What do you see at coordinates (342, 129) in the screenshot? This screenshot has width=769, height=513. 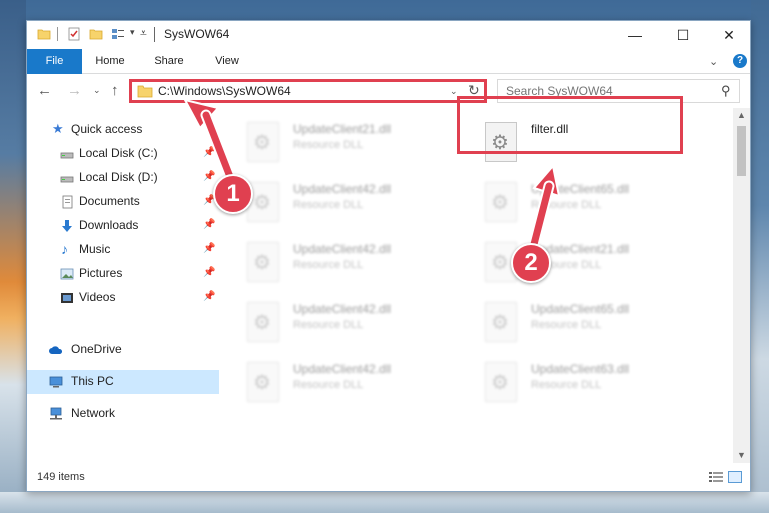 I see `file-name: UpdateClient21.dll` at bounding box center [342, 129].